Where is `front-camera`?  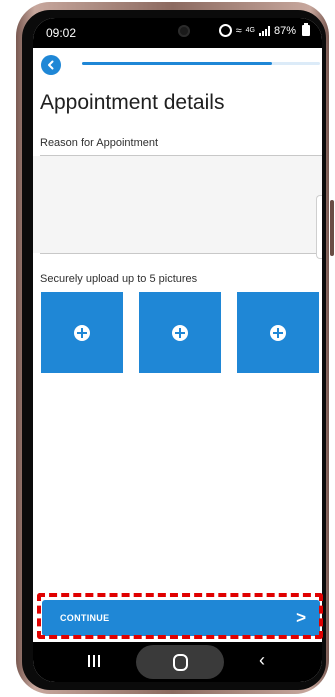
front-camera is located at coordinates (184, 31).